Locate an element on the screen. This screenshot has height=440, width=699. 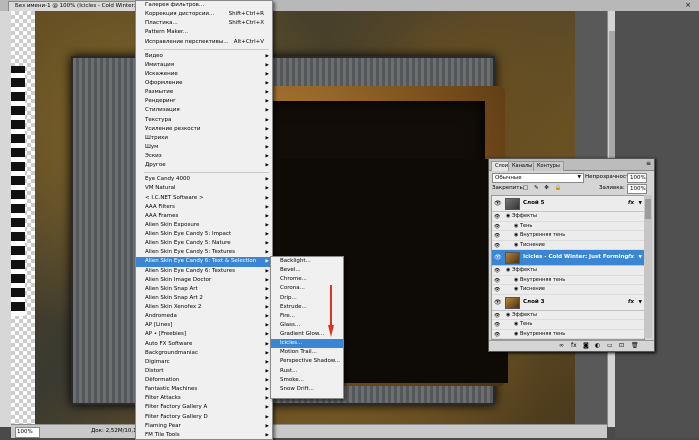
menu-item: FM Tile Tools ▶ is located at coordinates (204, 435).